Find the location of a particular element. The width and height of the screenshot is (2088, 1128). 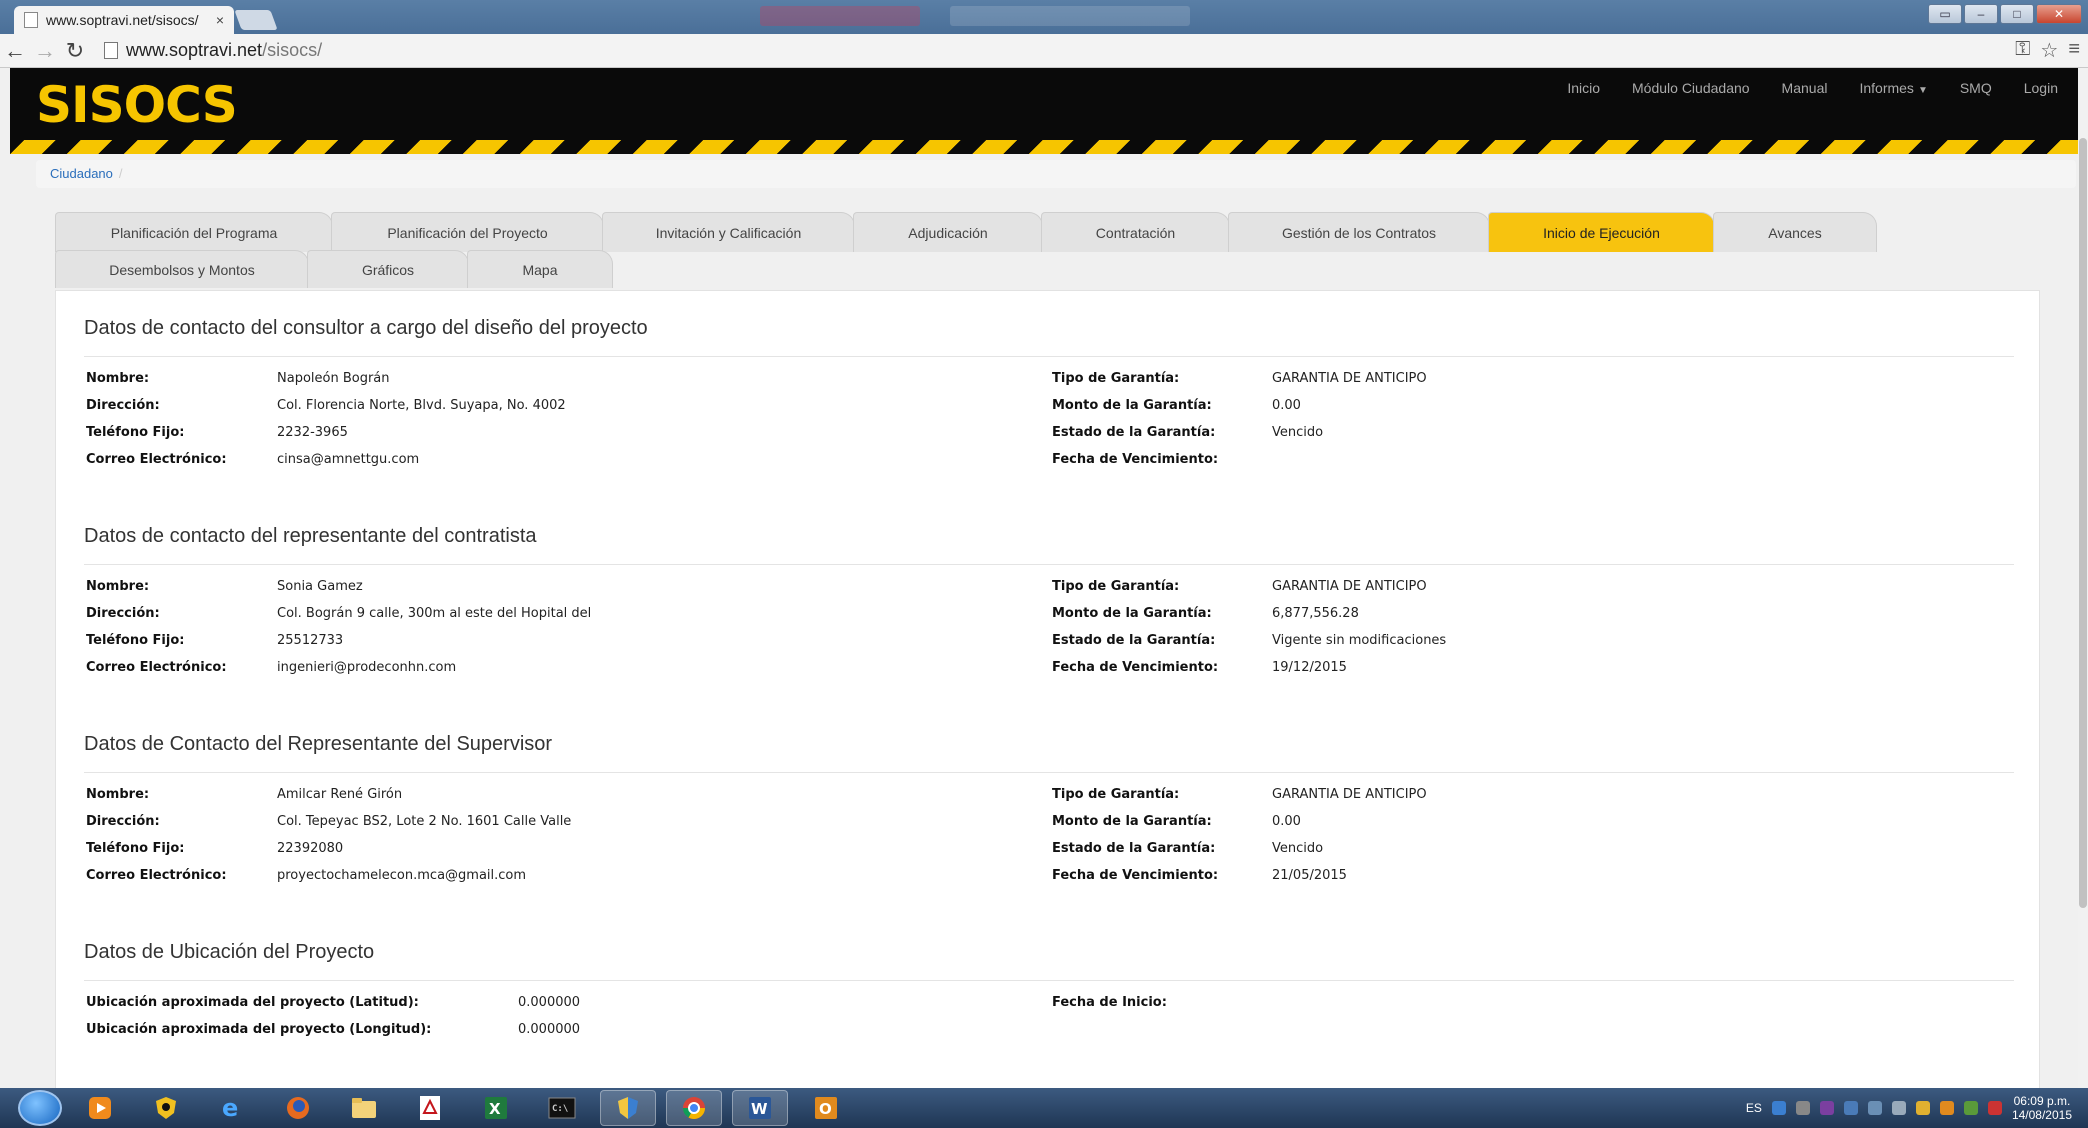

value-correo: cinsa@amnettgu.com is located at coordinates (348, 459).